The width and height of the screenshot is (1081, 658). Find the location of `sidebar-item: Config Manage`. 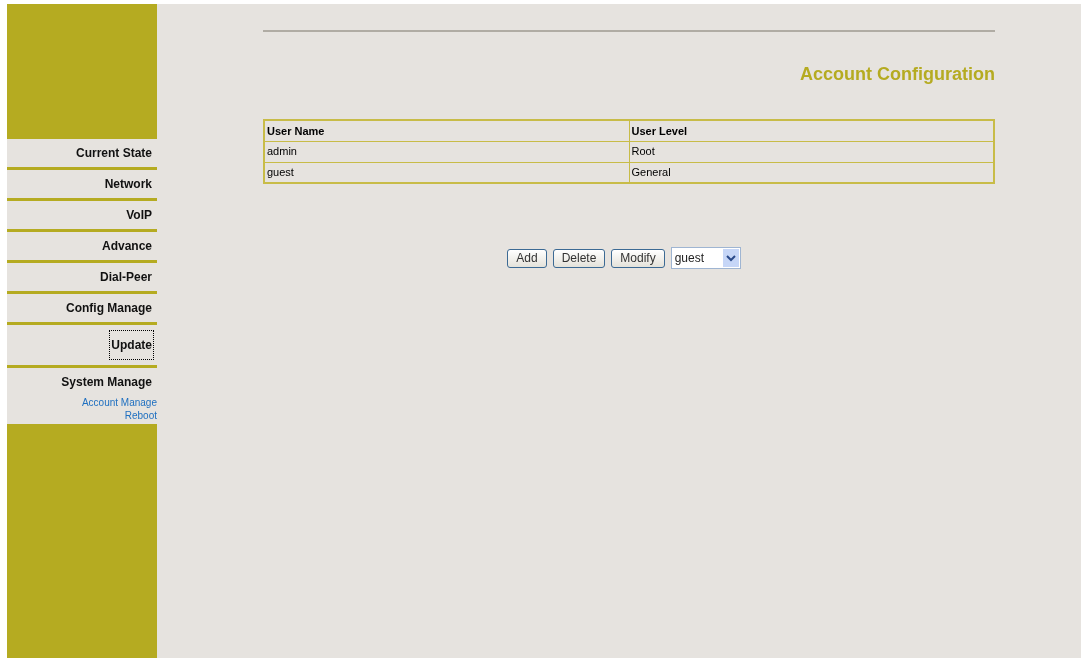

sidebar-item: Config Manage is located at coordinates (82, 309).